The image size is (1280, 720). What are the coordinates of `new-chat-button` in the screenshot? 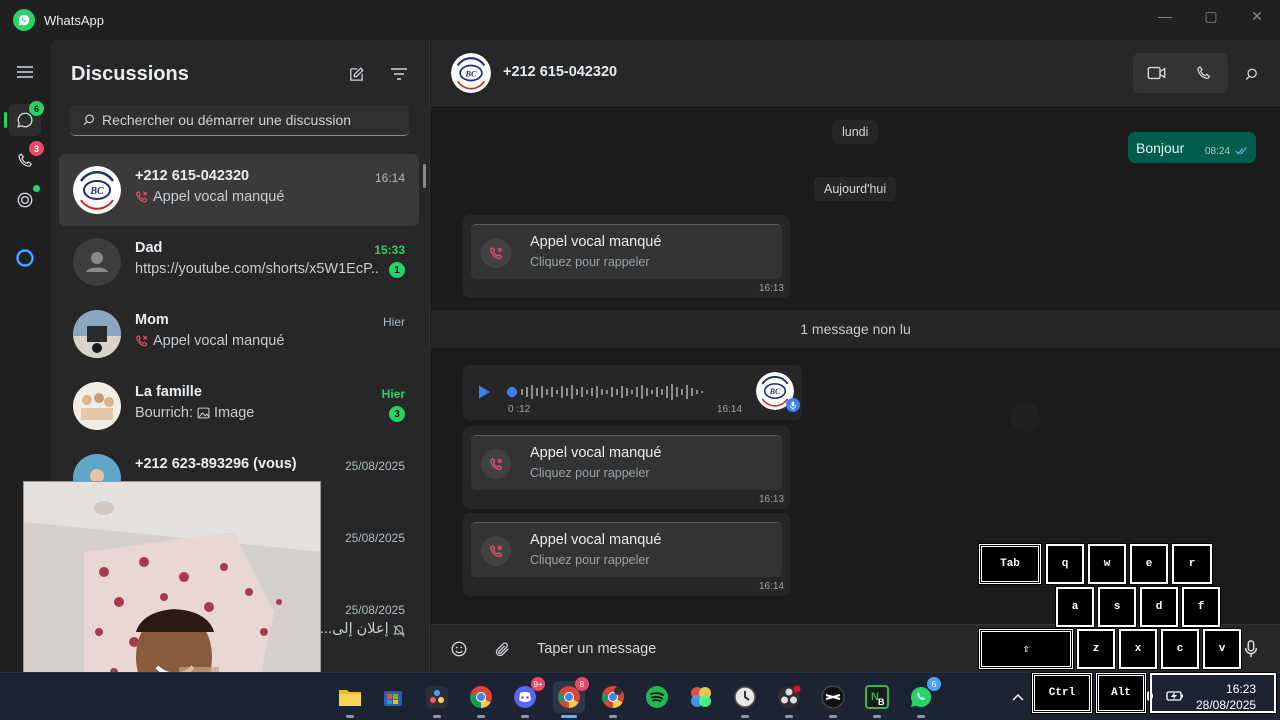 It's located at (356, 74).